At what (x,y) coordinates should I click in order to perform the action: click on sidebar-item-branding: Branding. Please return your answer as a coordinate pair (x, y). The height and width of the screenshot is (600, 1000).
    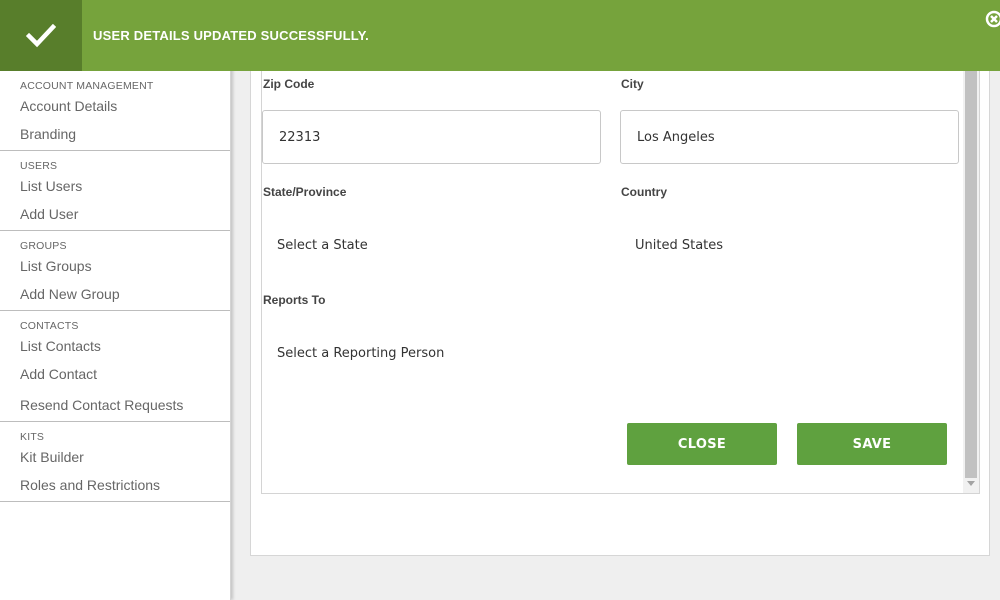
    Looking at the image, I should click on (115, 134).